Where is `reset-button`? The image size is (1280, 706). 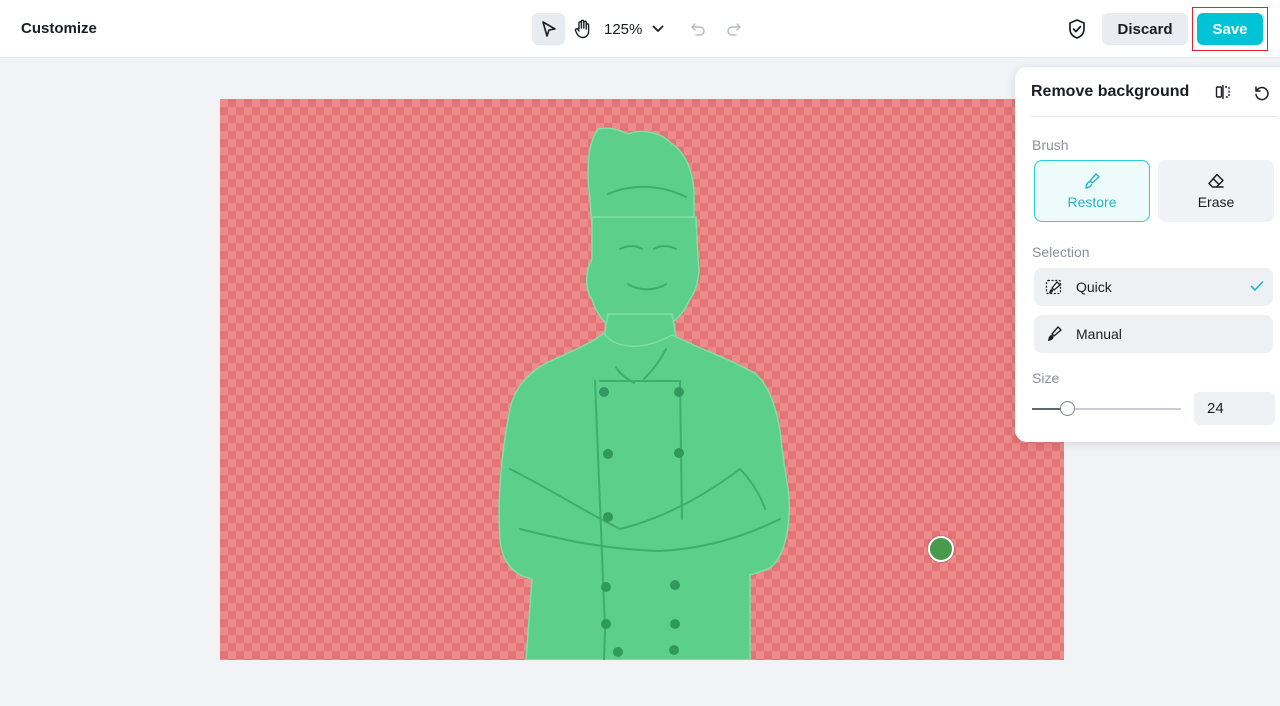 reset-button is located at coordinates (1261, 92).